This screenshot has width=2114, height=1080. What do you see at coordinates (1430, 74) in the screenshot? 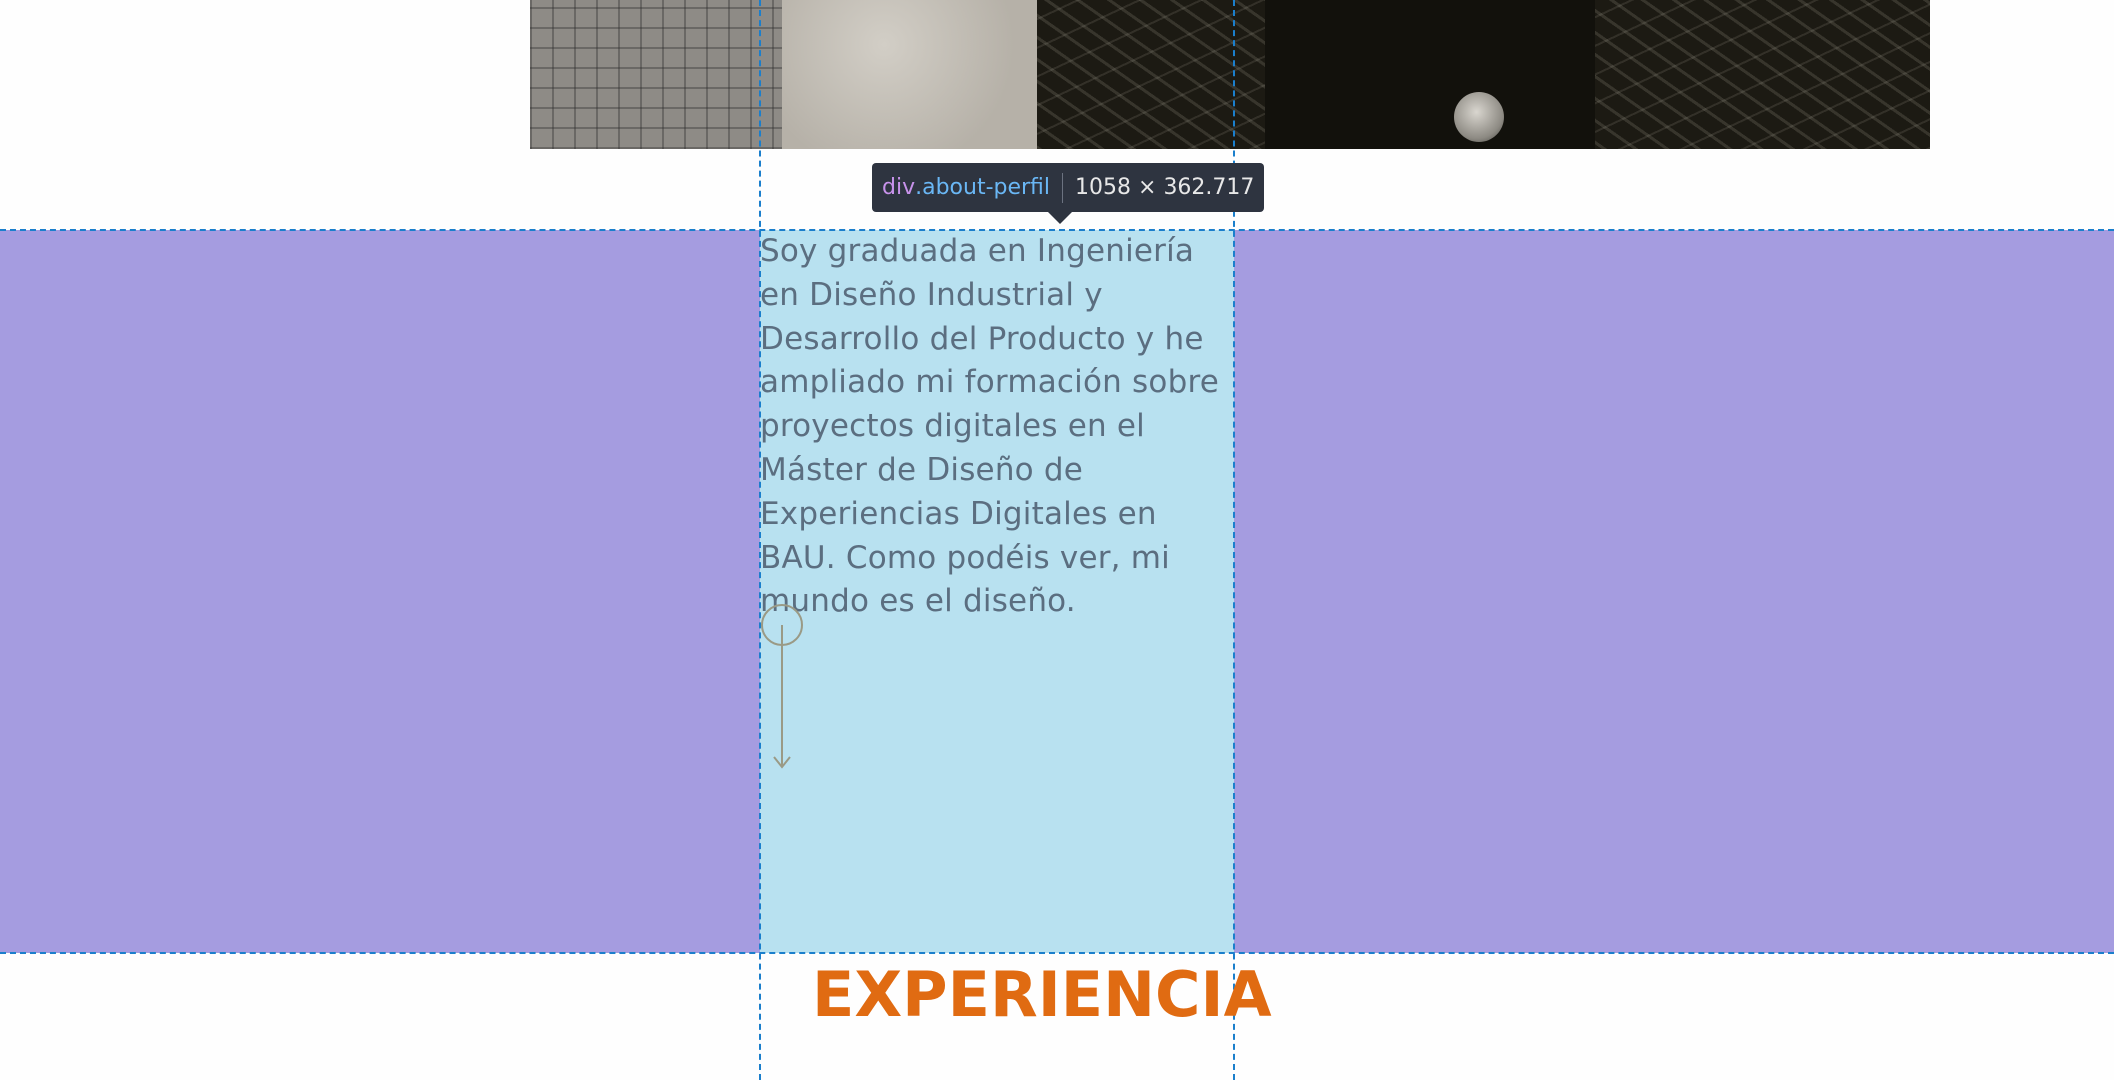
I see `photo-shirt` at bounding box center [1430, 74].